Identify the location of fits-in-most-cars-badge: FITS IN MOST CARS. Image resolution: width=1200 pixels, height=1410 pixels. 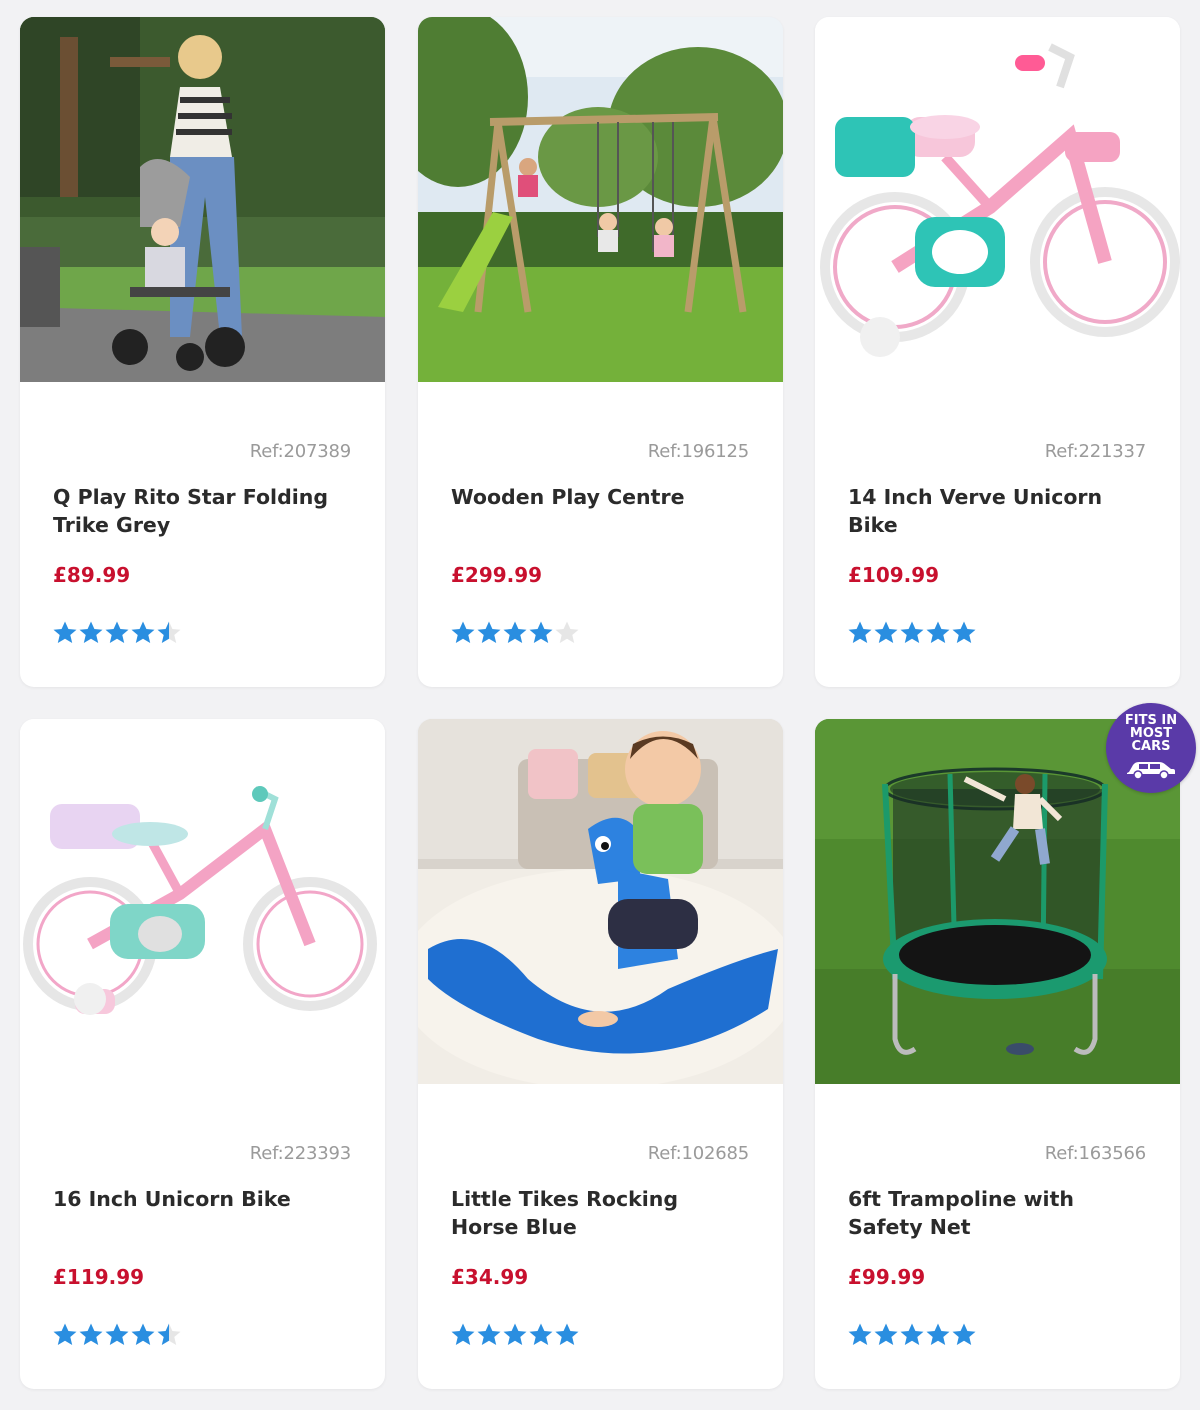
(1151, 748).